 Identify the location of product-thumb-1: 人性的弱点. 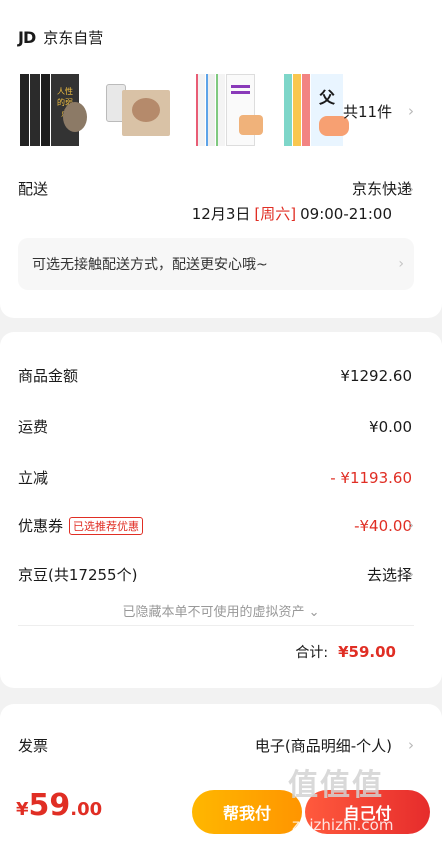
(50, 110).